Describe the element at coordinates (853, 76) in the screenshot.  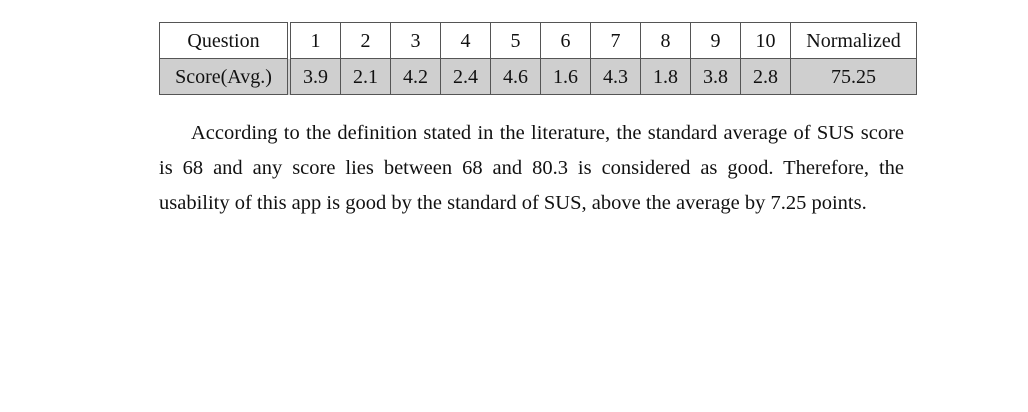
I see `score-cell-normalized: 75.25` at that location.